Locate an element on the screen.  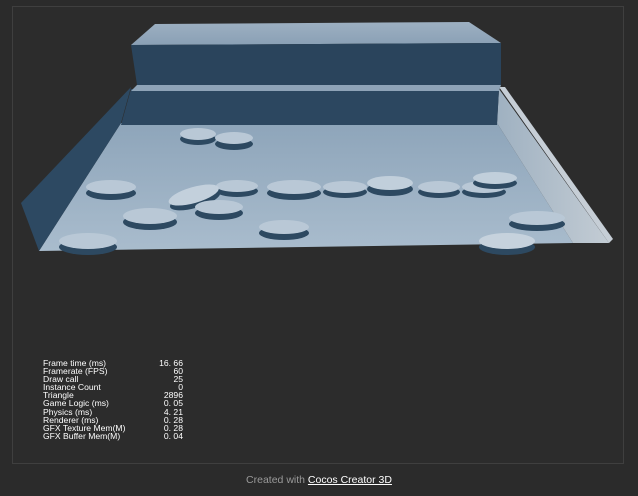
footer: Created with Cocos Creator 3D is located at coordinates (319, 480).